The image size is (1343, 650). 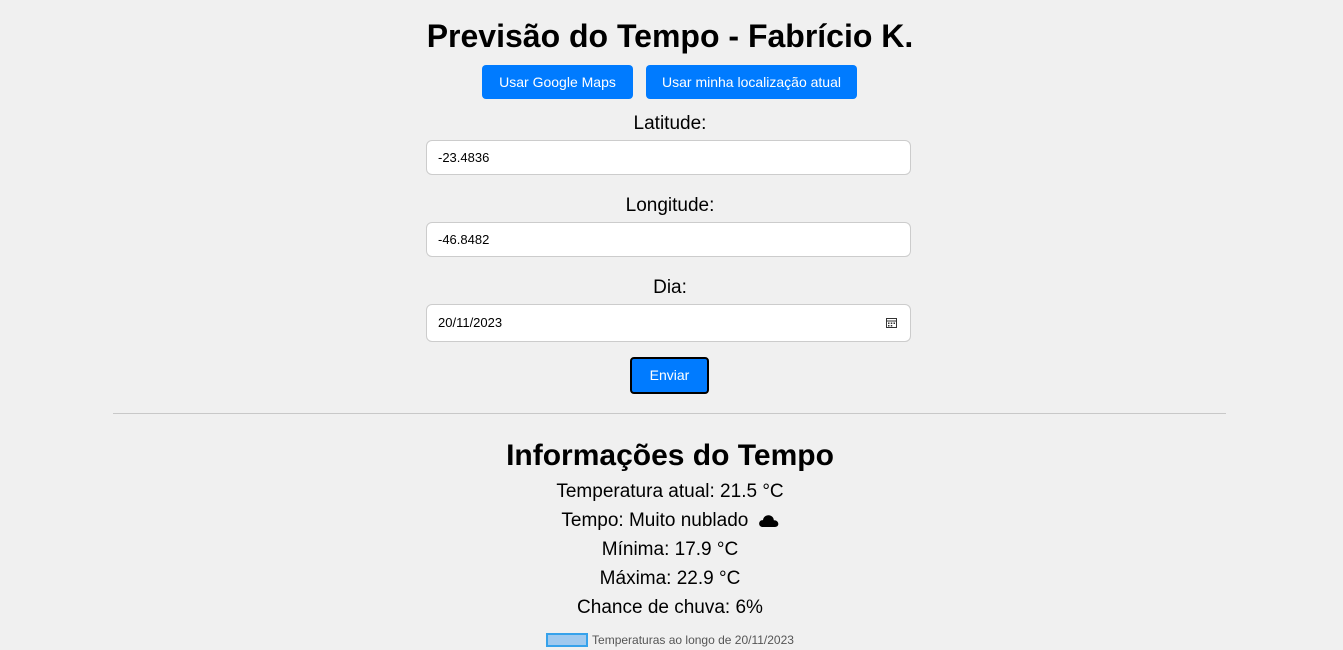 I want to click on min-temperature: Mínima: 17.9 °C, so click(x=670, y=549).